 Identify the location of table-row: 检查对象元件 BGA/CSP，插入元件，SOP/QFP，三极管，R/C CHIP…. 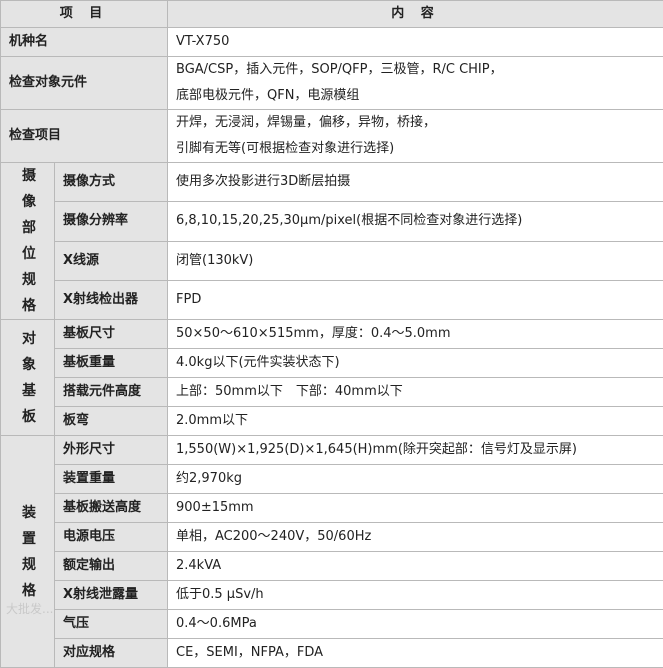
(332, 83).